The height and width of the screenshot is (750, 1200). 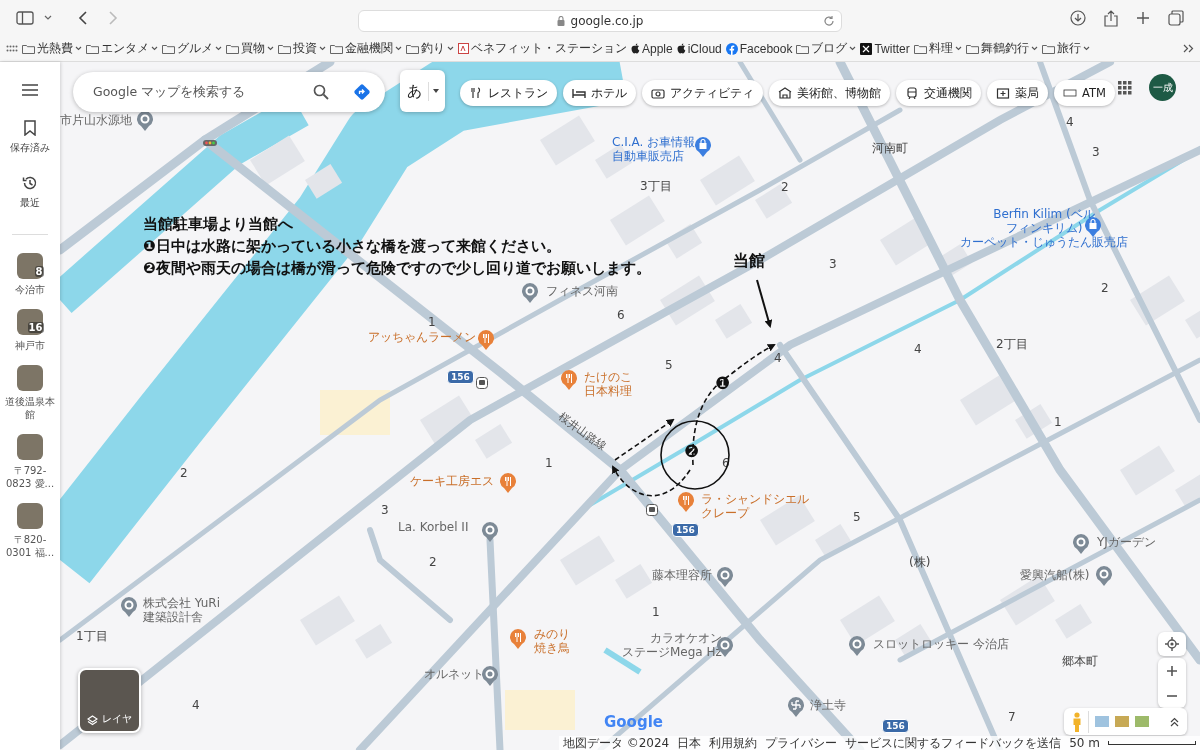 What do you see at coordinates (433, 528) in the screenshot?
I see `place-label: La. Korbel II` at bounding box center [433, 528].